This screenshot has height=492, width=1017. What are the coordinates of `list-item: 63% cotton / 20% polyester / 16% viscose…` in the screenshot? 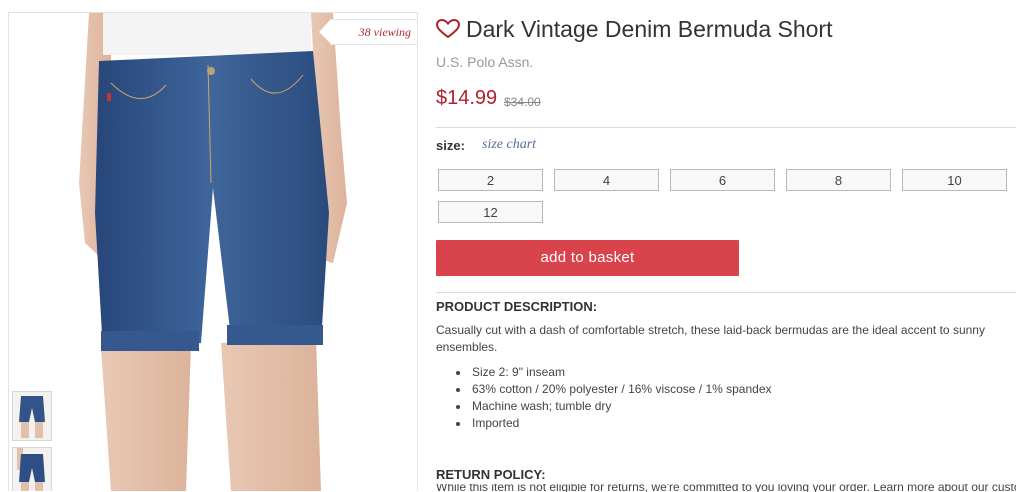 It's located at (614, 389).